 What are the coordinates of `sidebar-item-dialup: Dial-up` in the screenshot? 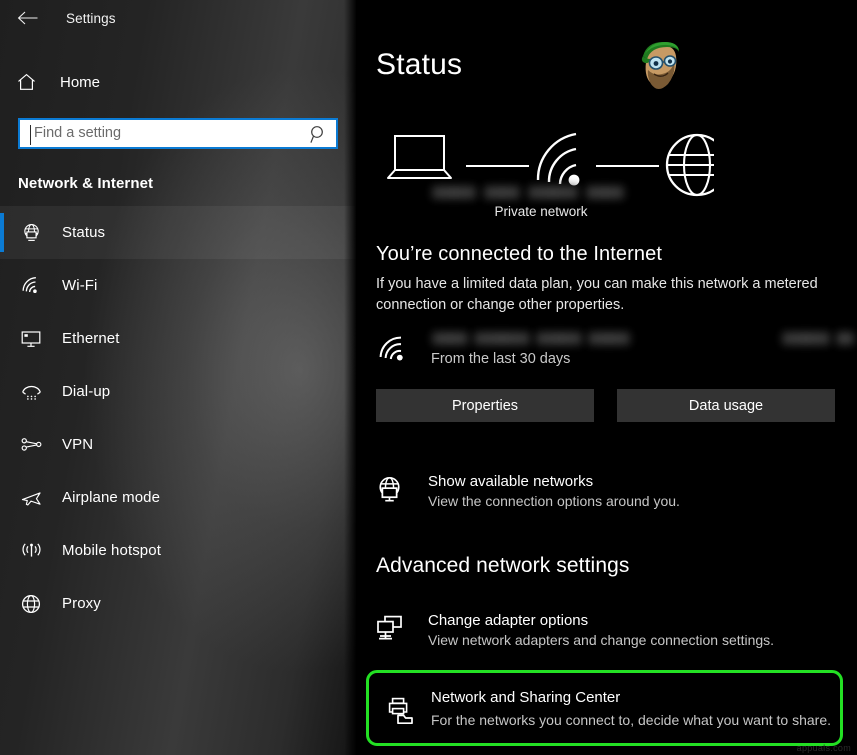 It's located at (178, 391).